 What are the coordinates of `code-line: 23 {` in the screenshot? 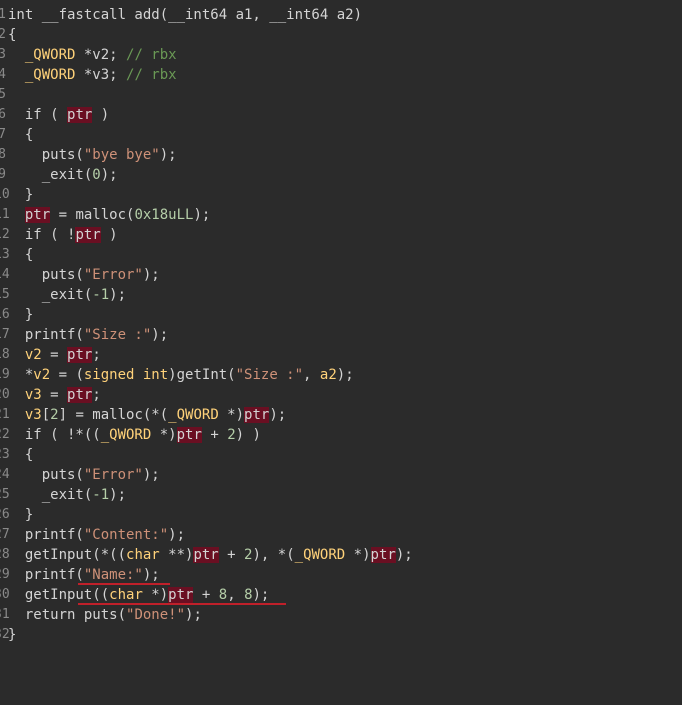 It's located at (17, 455).